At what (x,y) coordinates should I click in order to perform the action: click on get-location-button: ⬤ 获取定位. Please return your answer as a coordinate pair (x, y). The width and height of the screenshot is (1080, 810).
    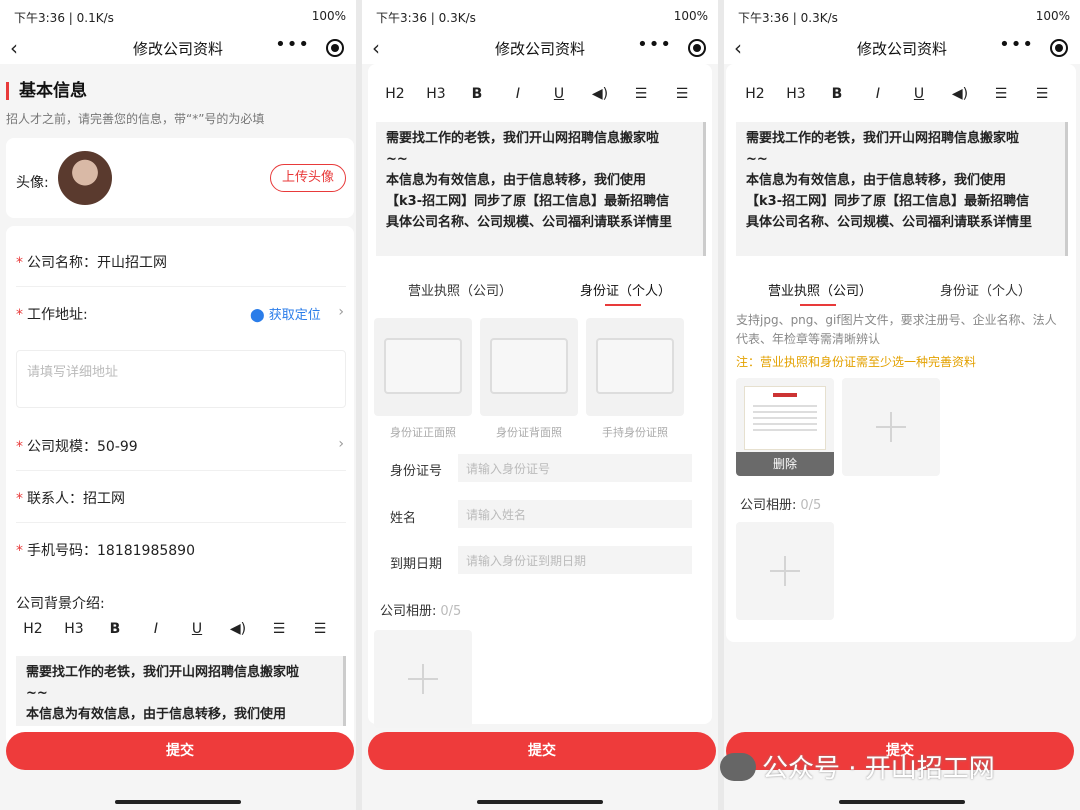
    Looking at the image, I should click on (285, 313).